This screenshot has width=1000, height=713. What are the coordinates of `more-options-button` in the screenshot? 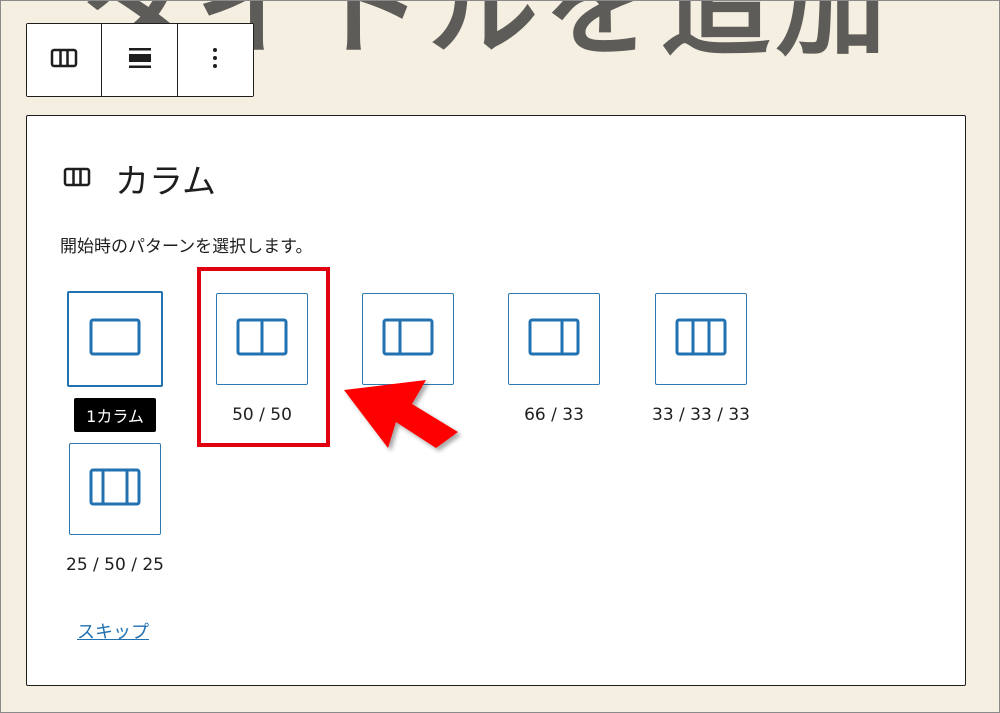 It's located at (215, 60).